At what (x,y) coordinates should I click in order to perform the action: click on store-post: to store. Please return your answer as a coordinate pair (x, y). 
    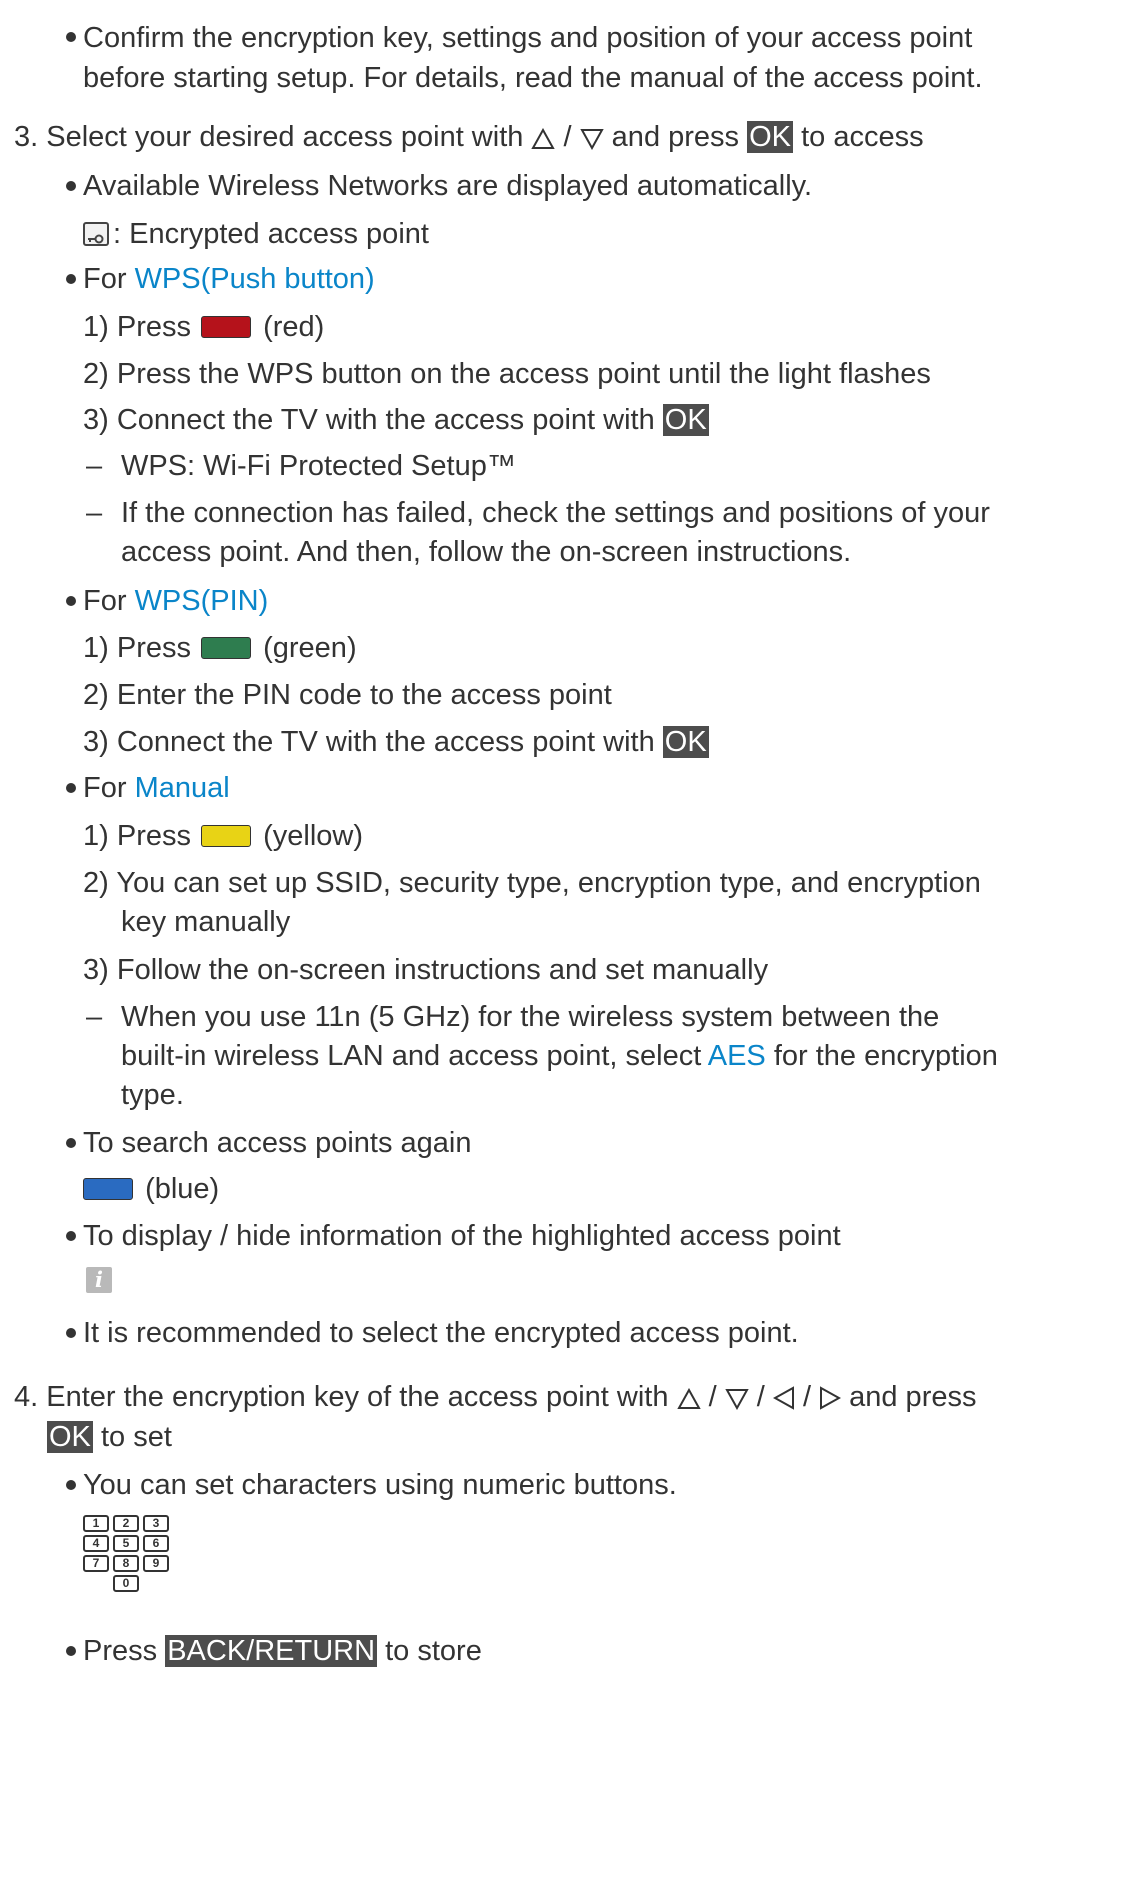
    Looking at the image, I should click on (429, 1651).